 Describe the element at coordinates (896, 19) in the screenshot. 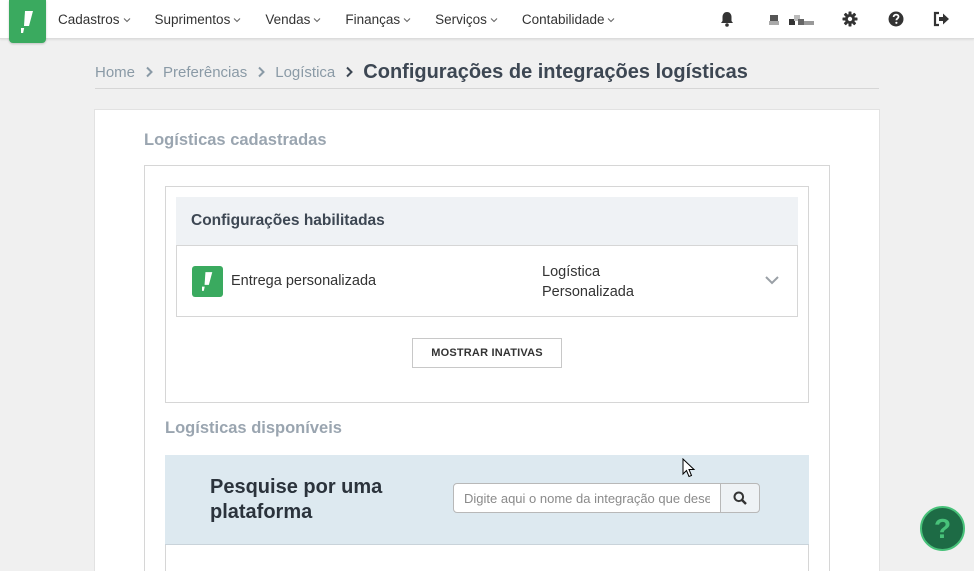

I see `question-circle-icon` at that location.